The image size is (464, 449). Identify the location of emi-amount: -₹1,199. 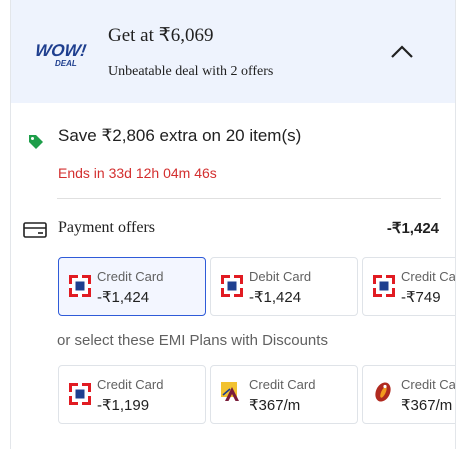
(123, 405).